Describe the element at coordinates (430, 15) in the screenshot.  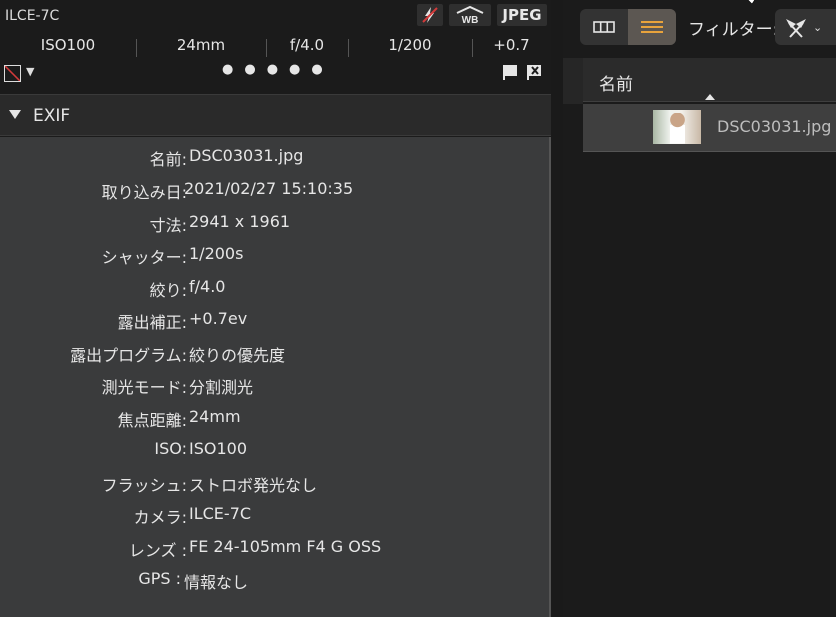
I see `flash-off-icon` at that location.